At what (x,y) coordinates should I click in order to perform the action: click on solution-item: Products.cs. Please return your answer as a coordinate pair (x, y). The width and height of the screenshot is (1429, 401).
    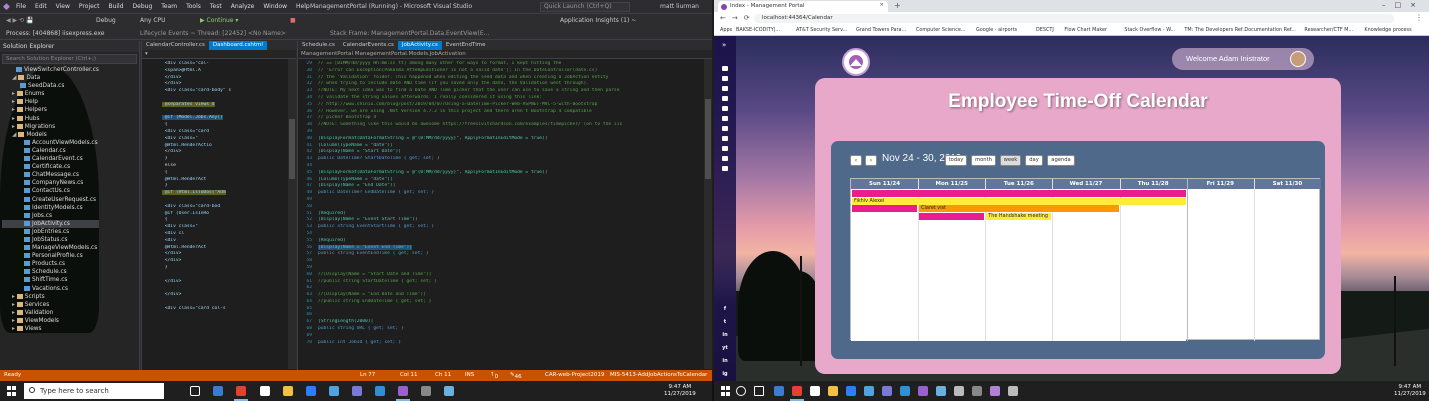
    Looking at the image, I should click on (50, 264).